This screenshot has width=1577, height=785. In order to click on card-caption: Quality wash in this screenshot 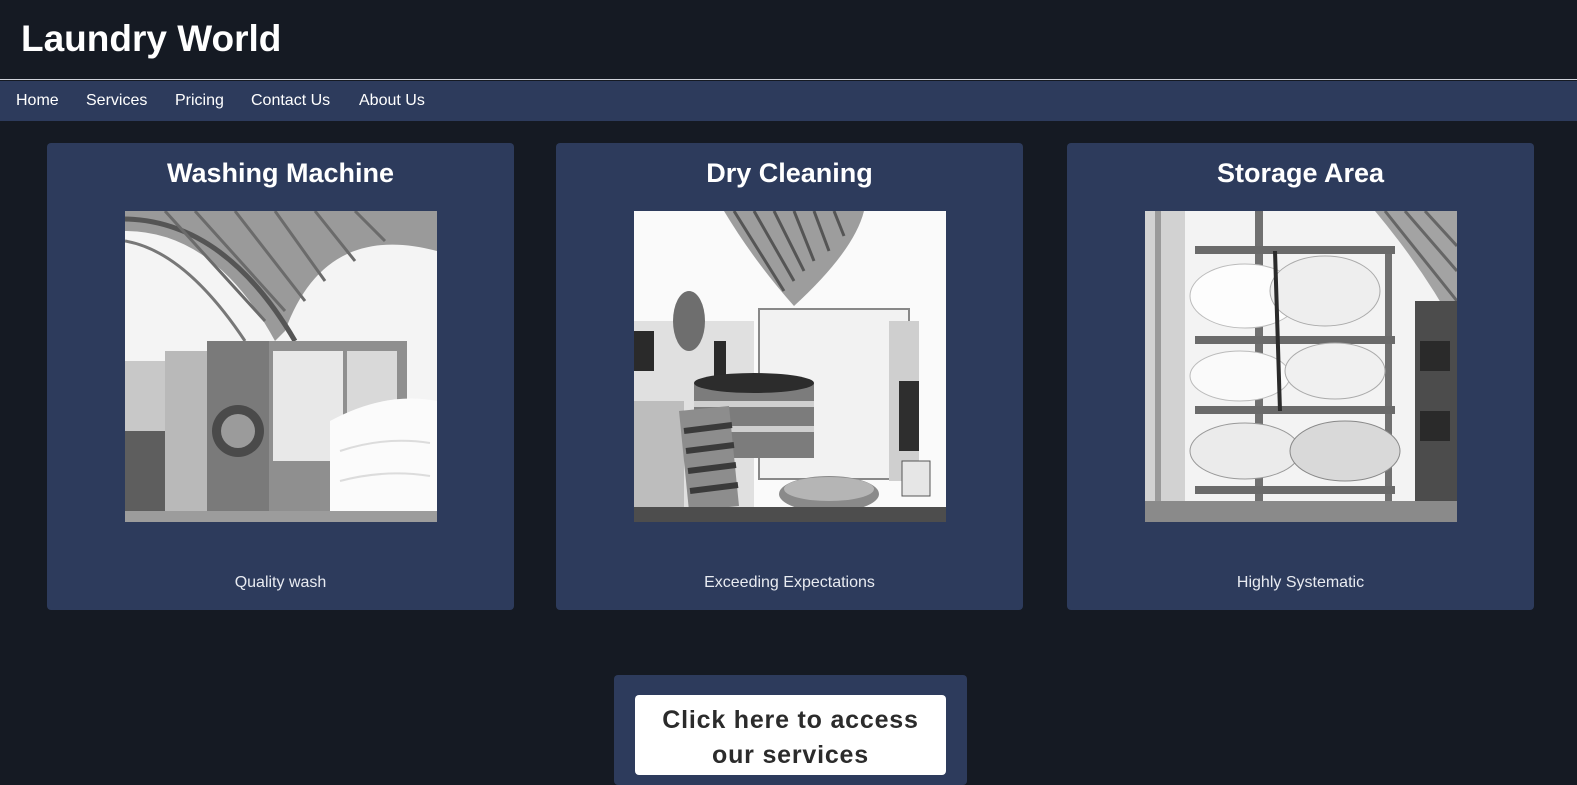, I will do `click(280, 582)`.